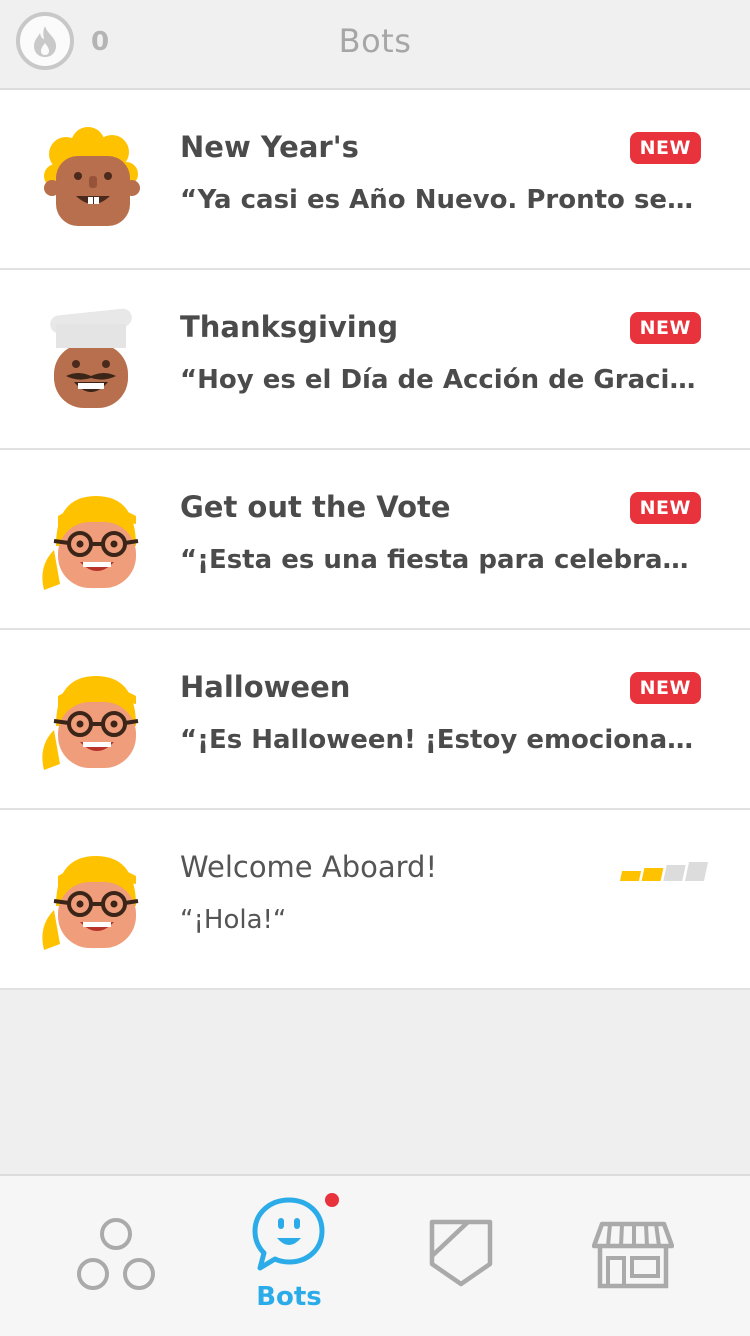 The width and height of the screenshot is (750, 1336). Describe the element at coordinates (91, 358) in the screenshot. I see `chef-bot-avatar` at that location.